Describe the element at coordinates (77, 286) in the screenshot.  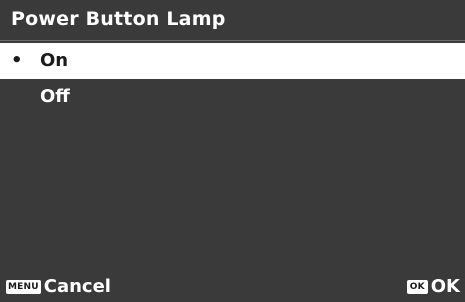
I see `cancel-label: Cancel` at that location.